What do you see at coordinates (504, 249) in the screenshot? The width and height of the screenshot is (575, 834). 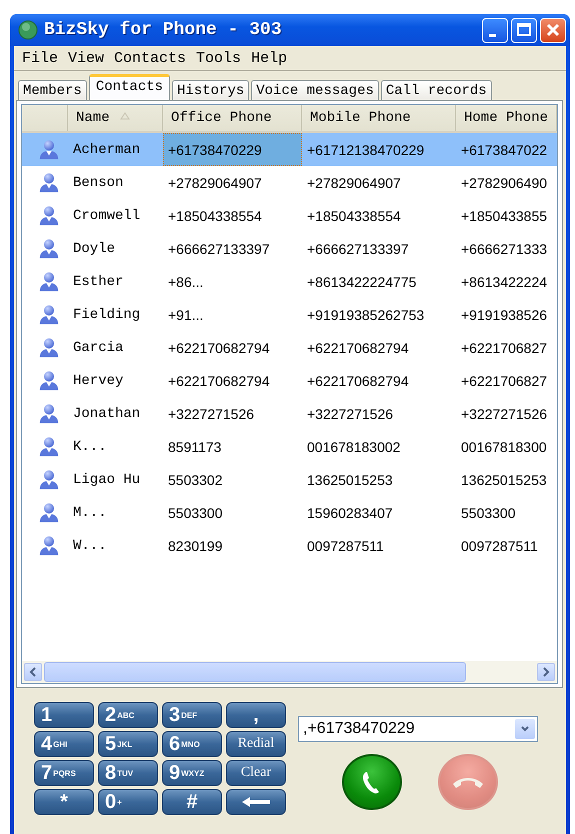 I see `table-cell-text: +6666271333` at bounding box center [504, 249].